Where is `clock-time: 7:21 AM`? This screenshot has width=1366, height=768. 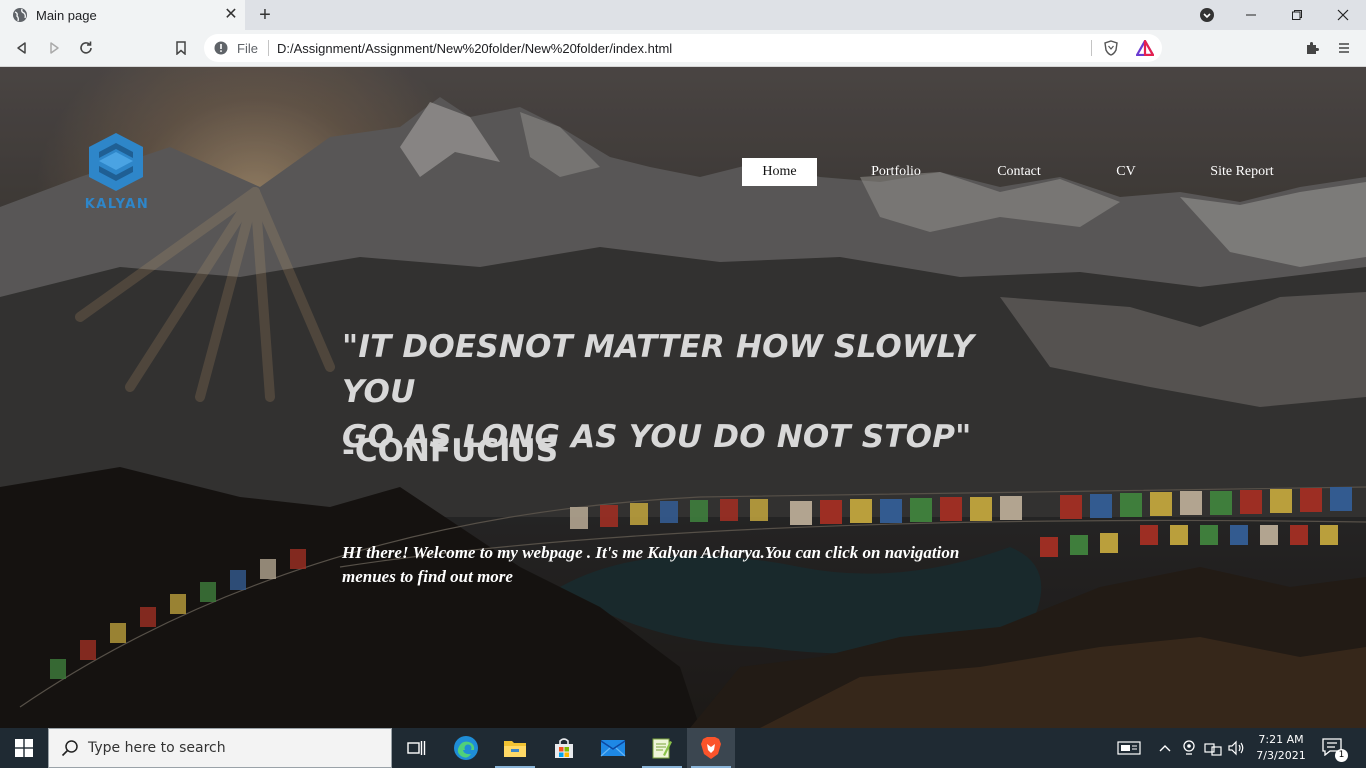
clock-time: 7:21 AM is located at coordinates (1281, 739).